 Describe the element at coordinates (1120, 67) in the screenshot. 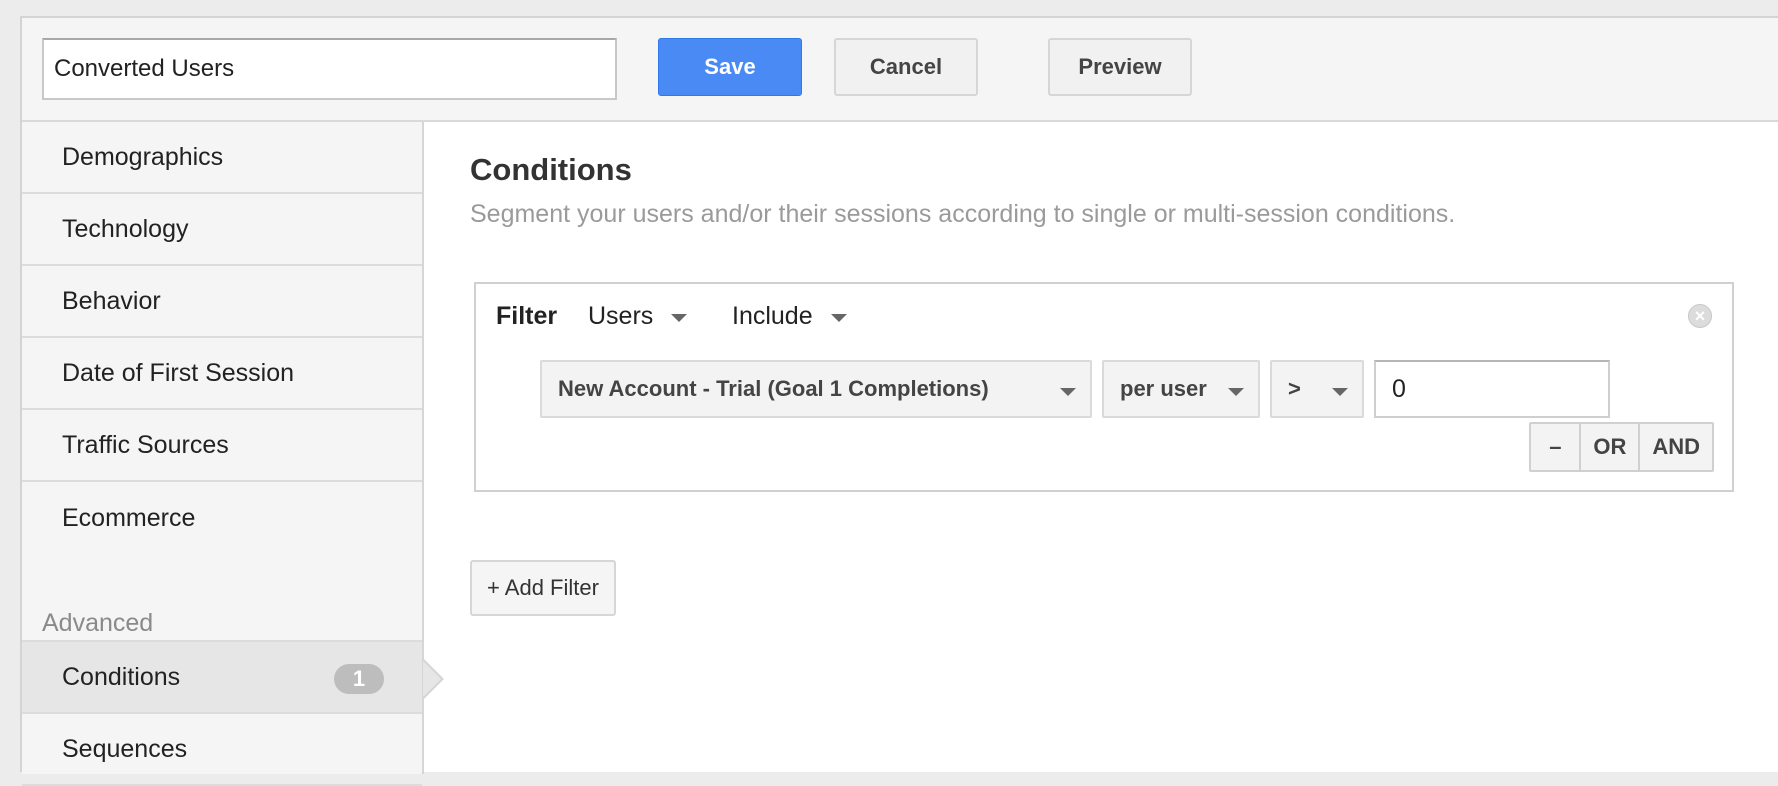

I see `preview-button: Preview` at that location.